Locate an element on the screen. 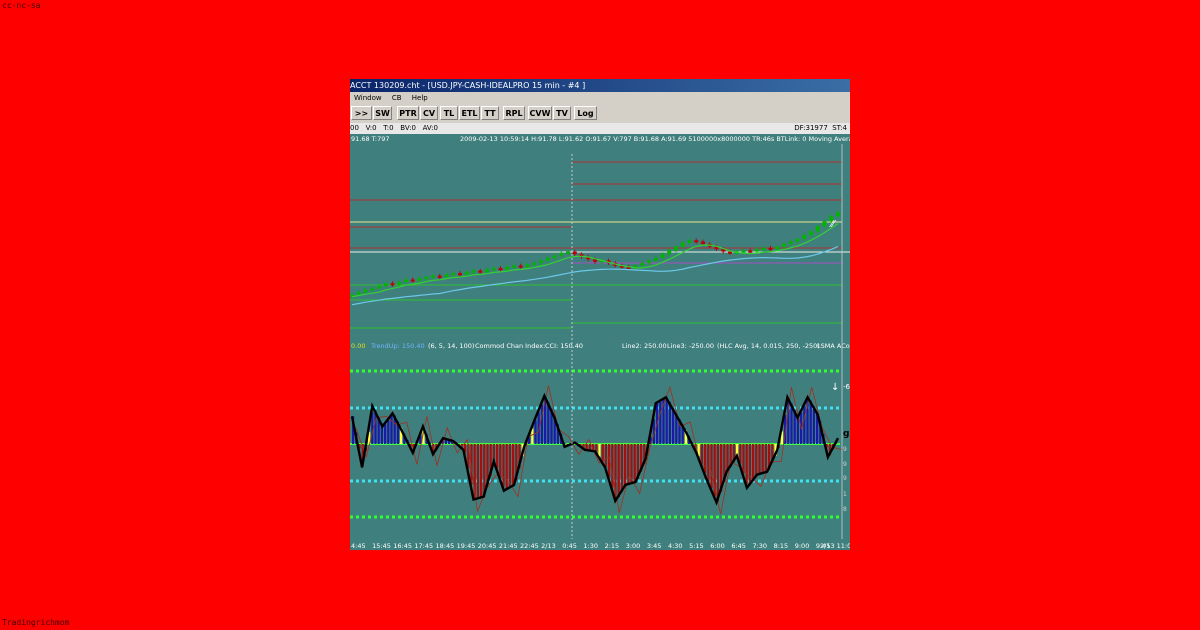 The image size is (1200, 630). menu-window: Window is located at coordinates (368, 98).